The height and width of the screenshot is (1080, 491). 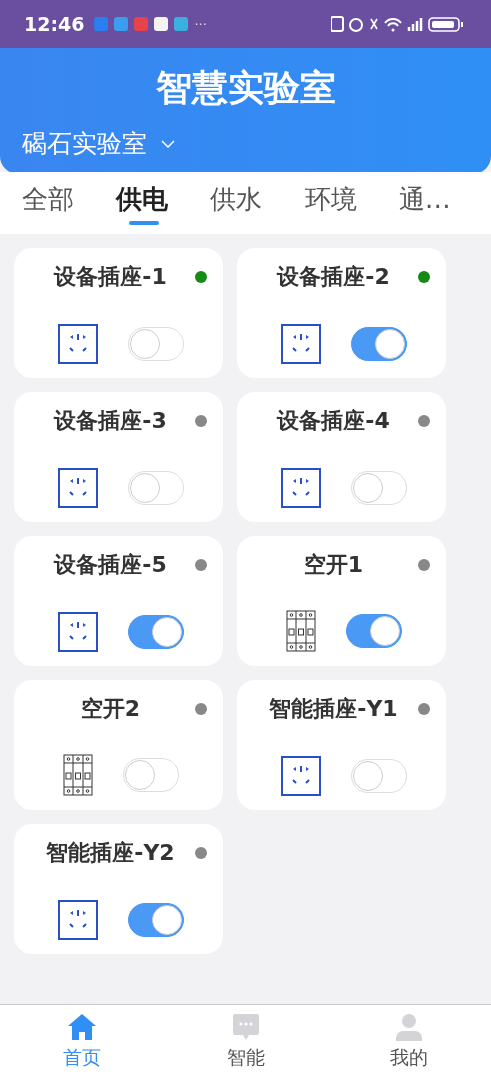 What do you see at coordinates (409, 1027) in the screenshot?
I see `user-icon` at bounding box center [409, 1027].